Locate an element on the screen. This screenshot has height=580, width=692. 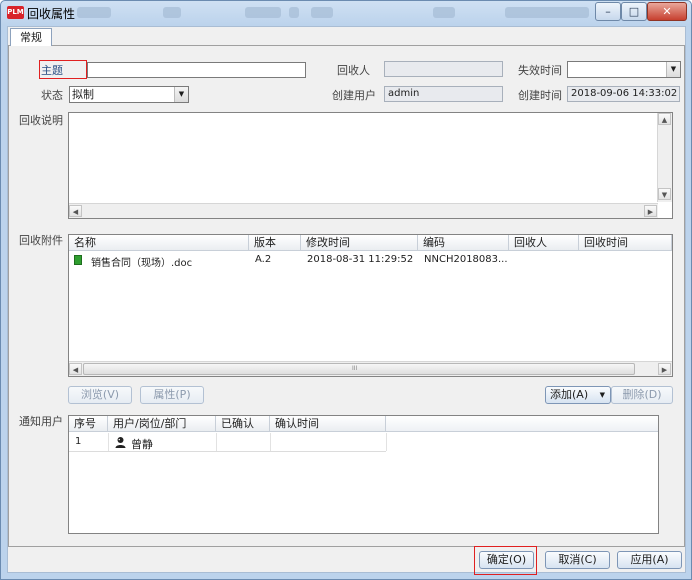
apply-button: 应用(A) is located at coordinates (649, 560).